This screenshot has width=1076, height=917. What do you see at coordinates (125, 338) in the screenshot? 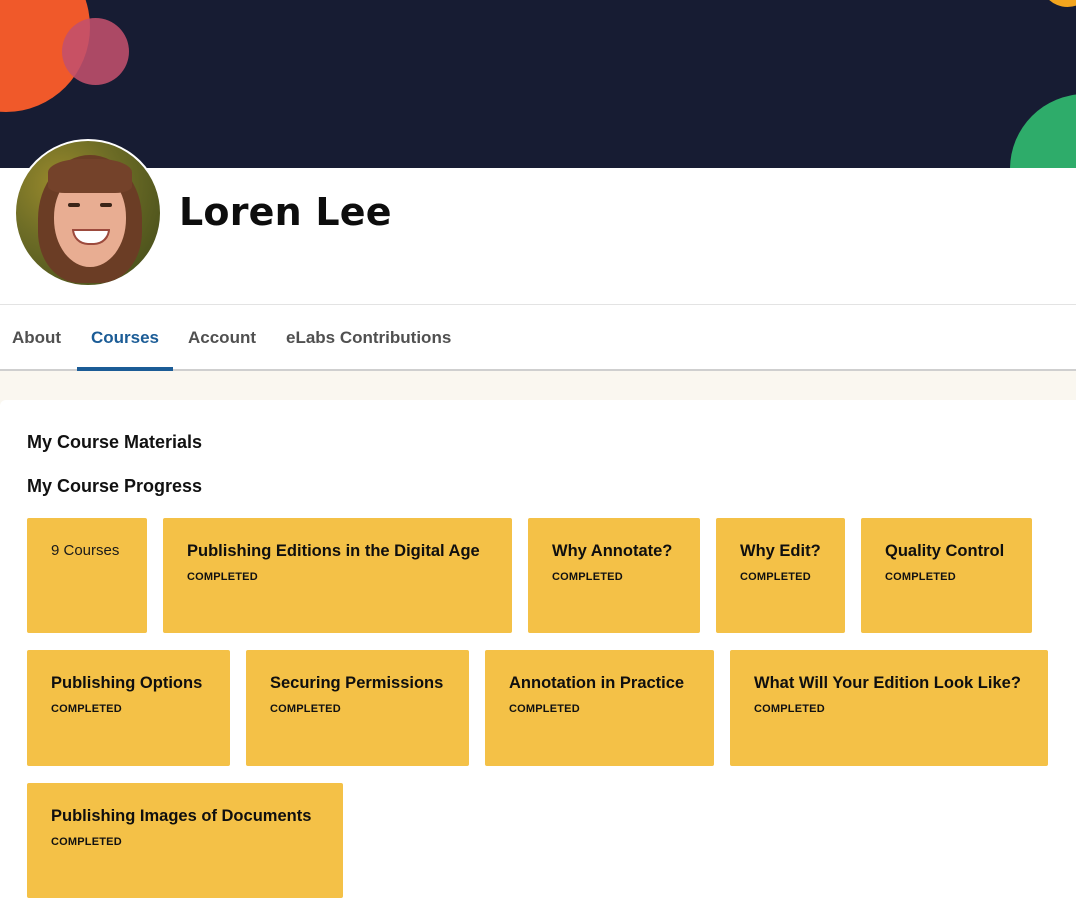
I see `tab-courses: Courses` at bounding box center [125, 338].